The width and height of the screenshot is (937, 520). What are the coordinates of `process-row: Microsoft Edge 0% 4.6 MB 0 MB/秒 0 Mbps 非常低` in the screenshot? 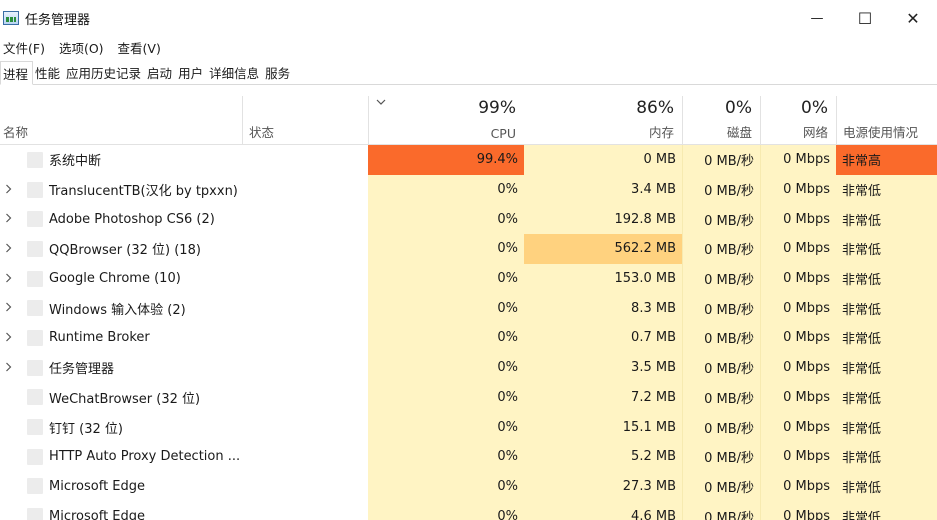 It's located at (468, 510).